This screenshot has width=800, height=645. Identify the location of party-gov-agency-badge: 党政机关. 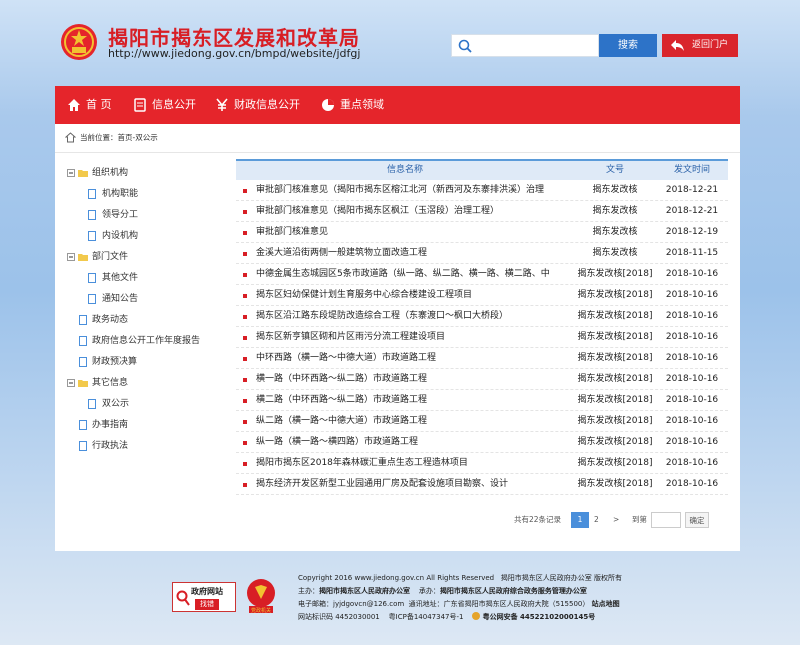
(261, 596).